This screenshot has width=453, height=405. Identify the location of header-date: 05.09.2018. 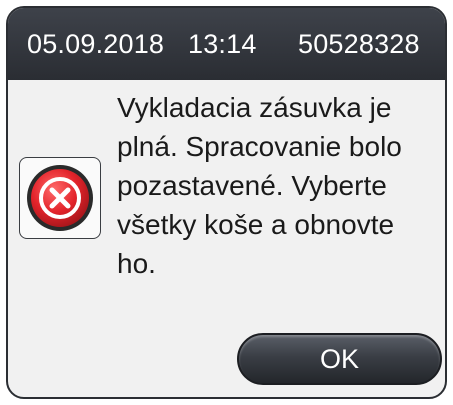
(96, 44).